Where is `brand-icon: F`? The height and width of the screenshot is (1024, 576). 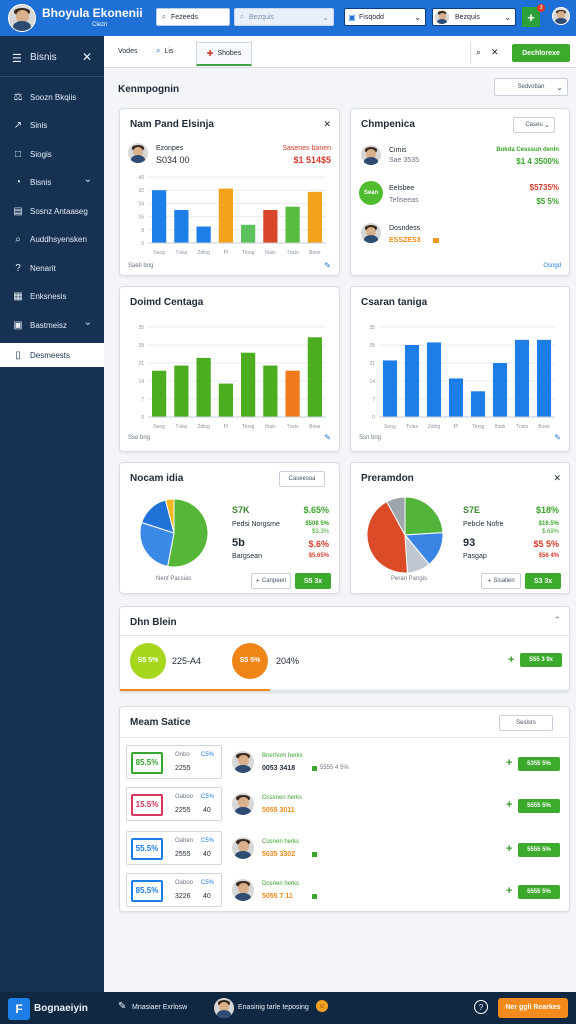 brand-icon: F is located at coordinates (19, 1009).